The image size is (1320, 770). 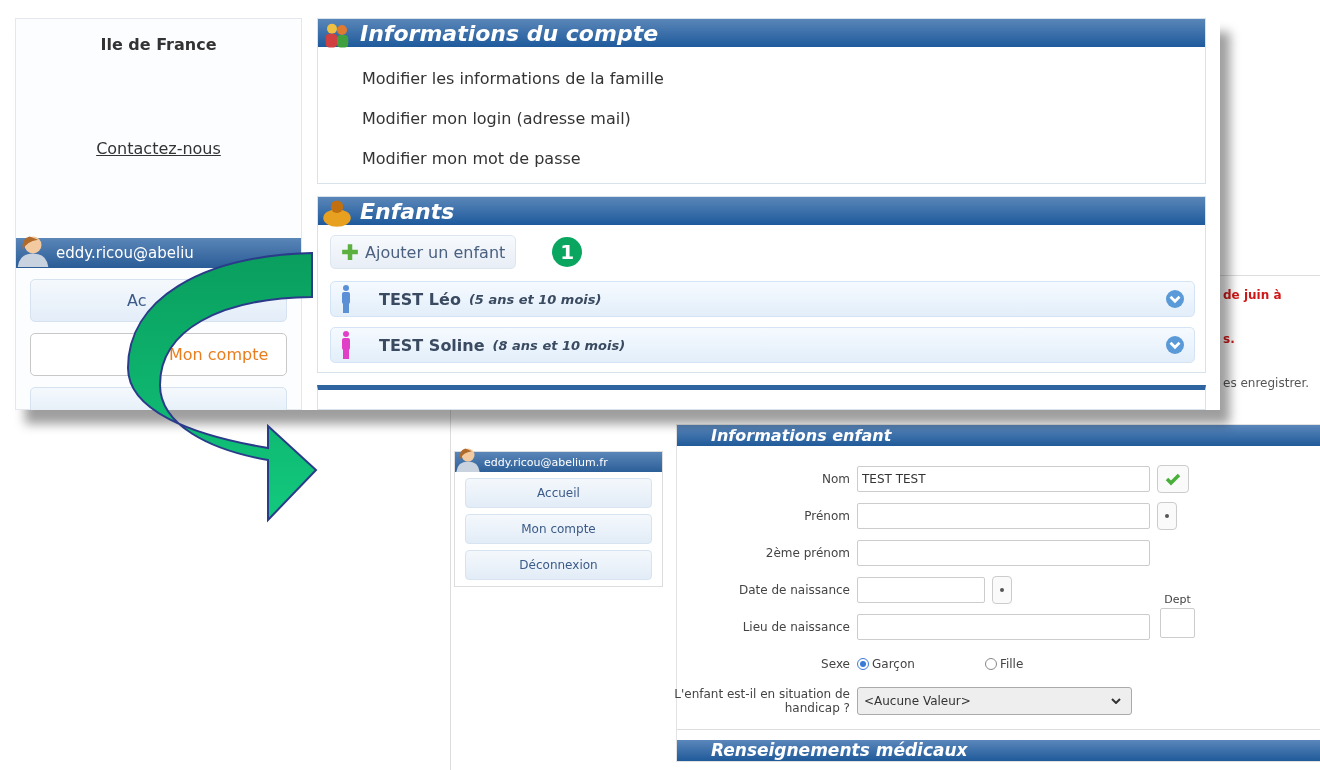 What do you see at coordinates (559, 345) in the screenshot?
I see `child-age: (8 ans et 10 mois)` at bounding box center [559, 345].